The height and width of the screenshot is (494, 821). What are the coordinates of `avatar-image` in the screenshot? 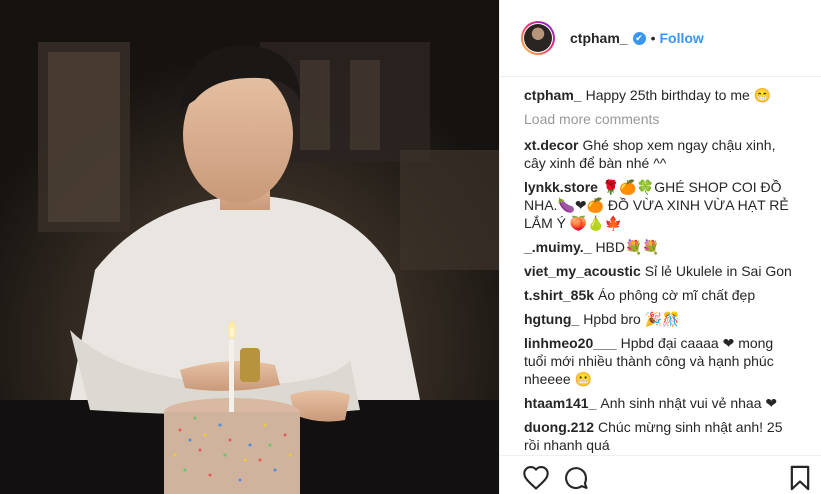 It's located at (538, 38).